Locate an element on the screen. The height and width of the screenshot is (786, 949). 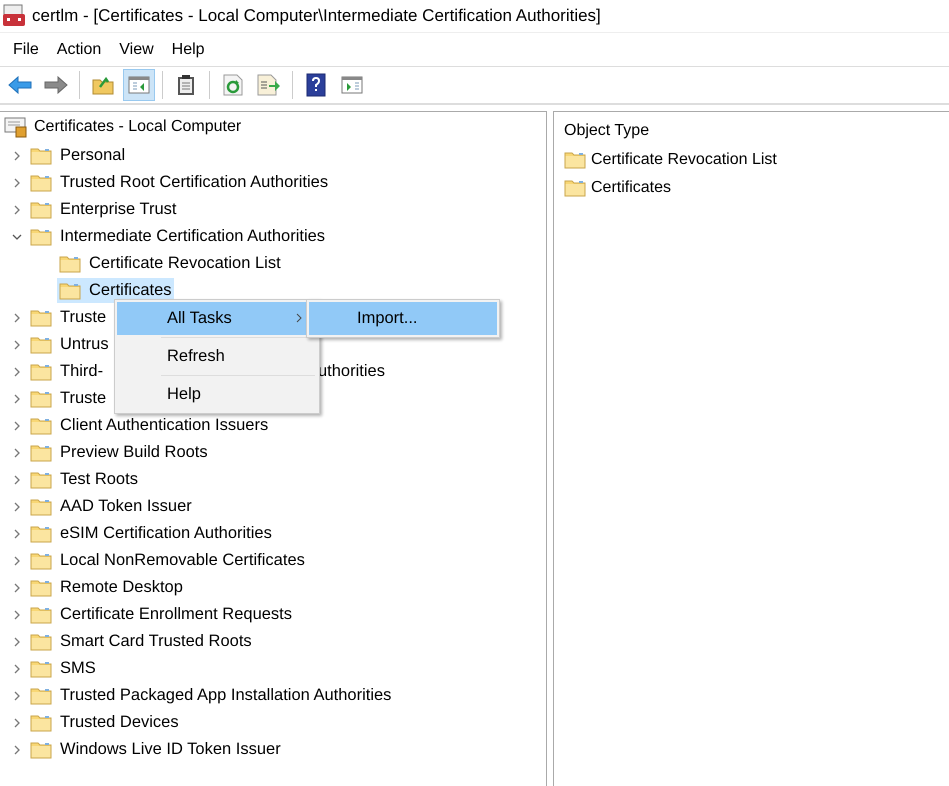
tree-item: Remote Desktop is located at coordinates (106, 587).